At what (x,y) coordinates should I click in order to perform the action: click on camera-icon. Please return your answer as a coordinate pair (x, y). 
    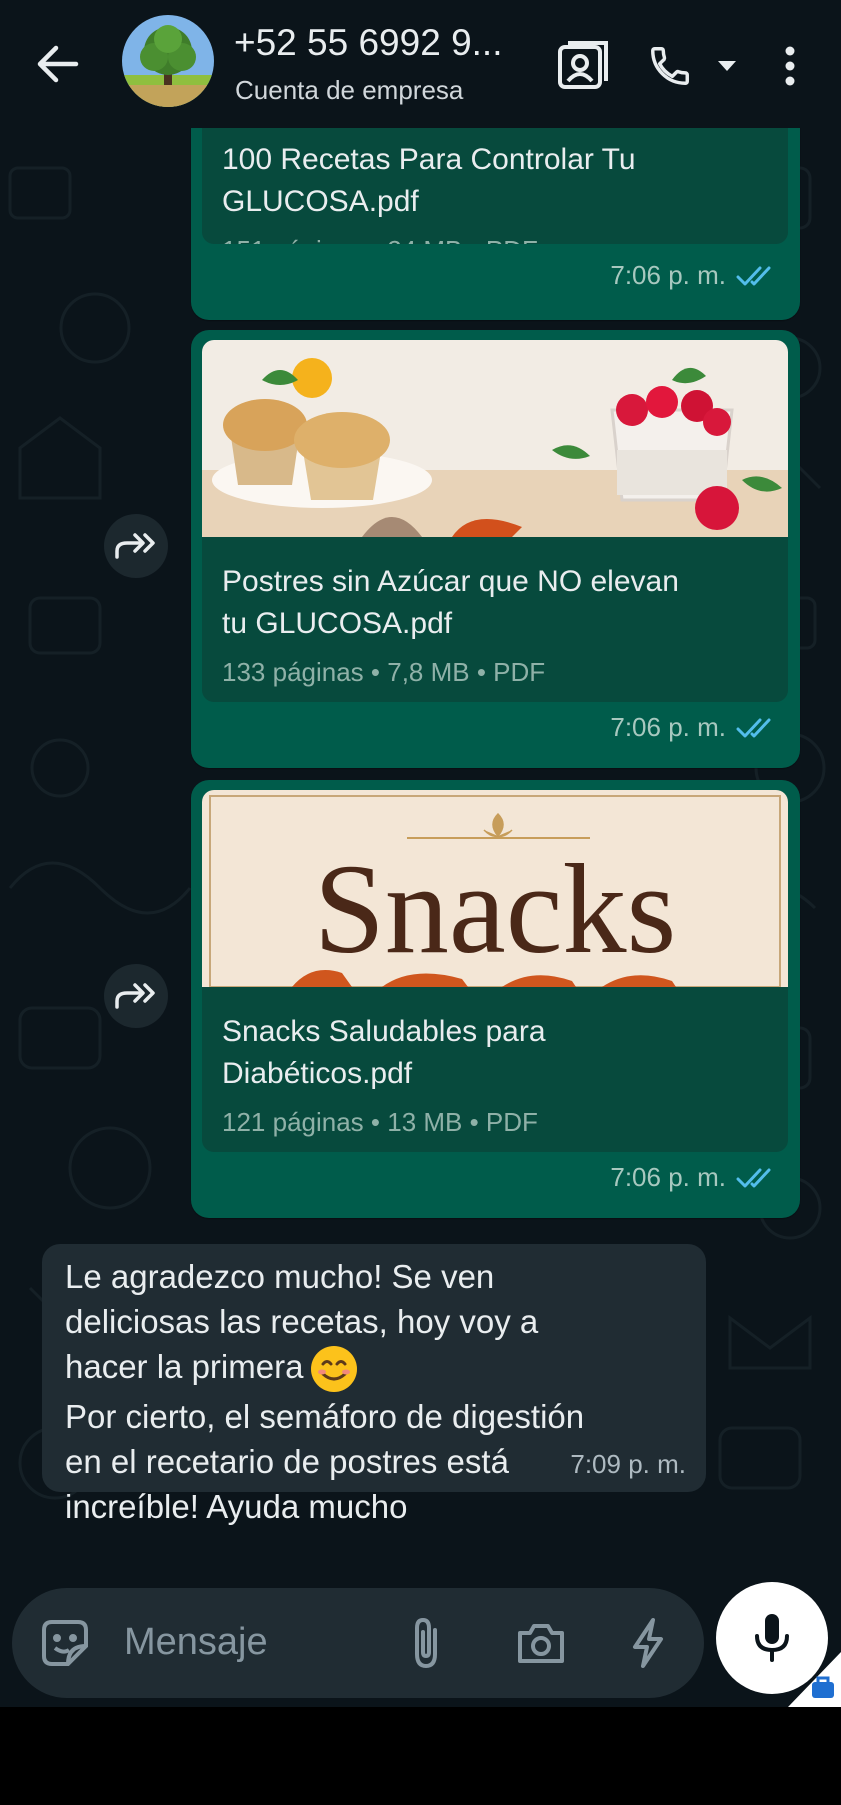
    Looking at the image, I should click on (541, 1643).